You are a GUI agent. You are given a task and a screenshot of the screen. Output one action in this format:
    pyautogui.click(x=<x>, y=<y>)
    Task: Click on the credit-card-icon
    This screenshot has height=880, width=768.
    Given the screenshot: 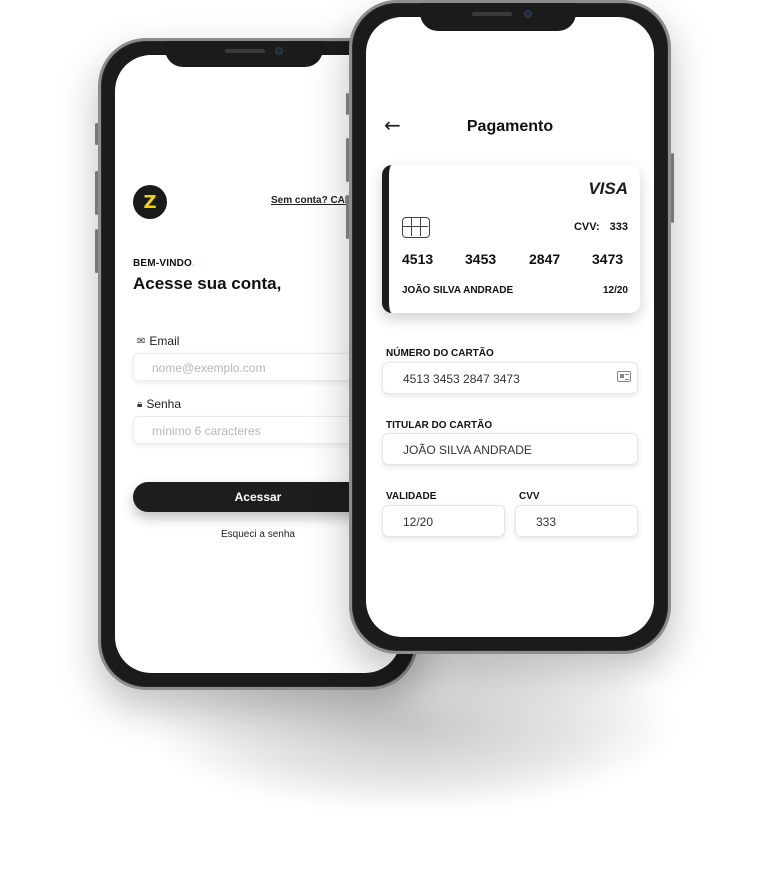 What is the action you would take?
    pyautogui.click(x=624, y=376)
    